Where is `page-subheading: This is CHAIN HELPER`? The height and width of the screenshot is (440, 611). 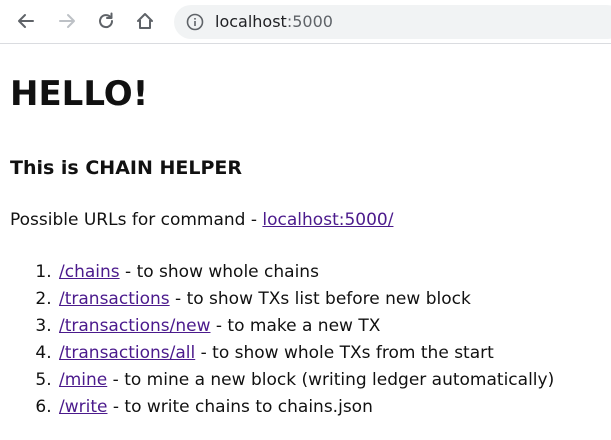
page-subheading: This is CHAIN HELPER is located at coordinates (126, 168).